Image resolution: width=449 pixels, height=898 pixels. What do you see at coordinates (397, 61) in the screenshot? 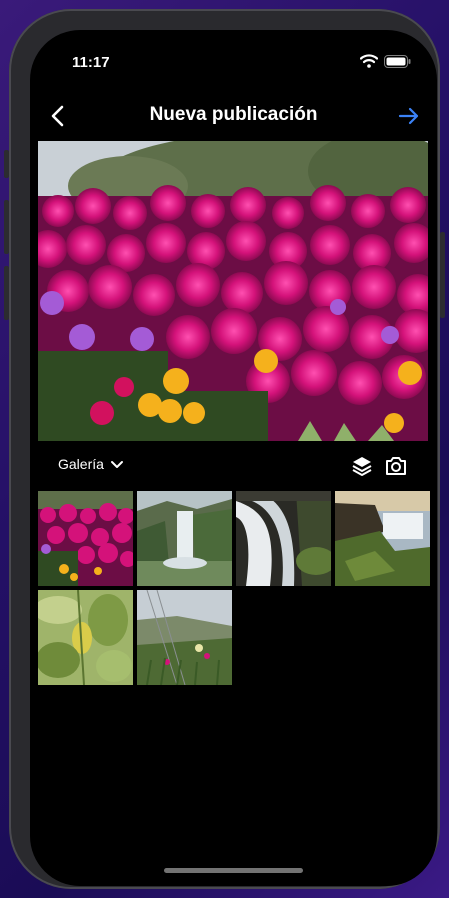
I see `battery-icon` at bounding box center [397, 61].